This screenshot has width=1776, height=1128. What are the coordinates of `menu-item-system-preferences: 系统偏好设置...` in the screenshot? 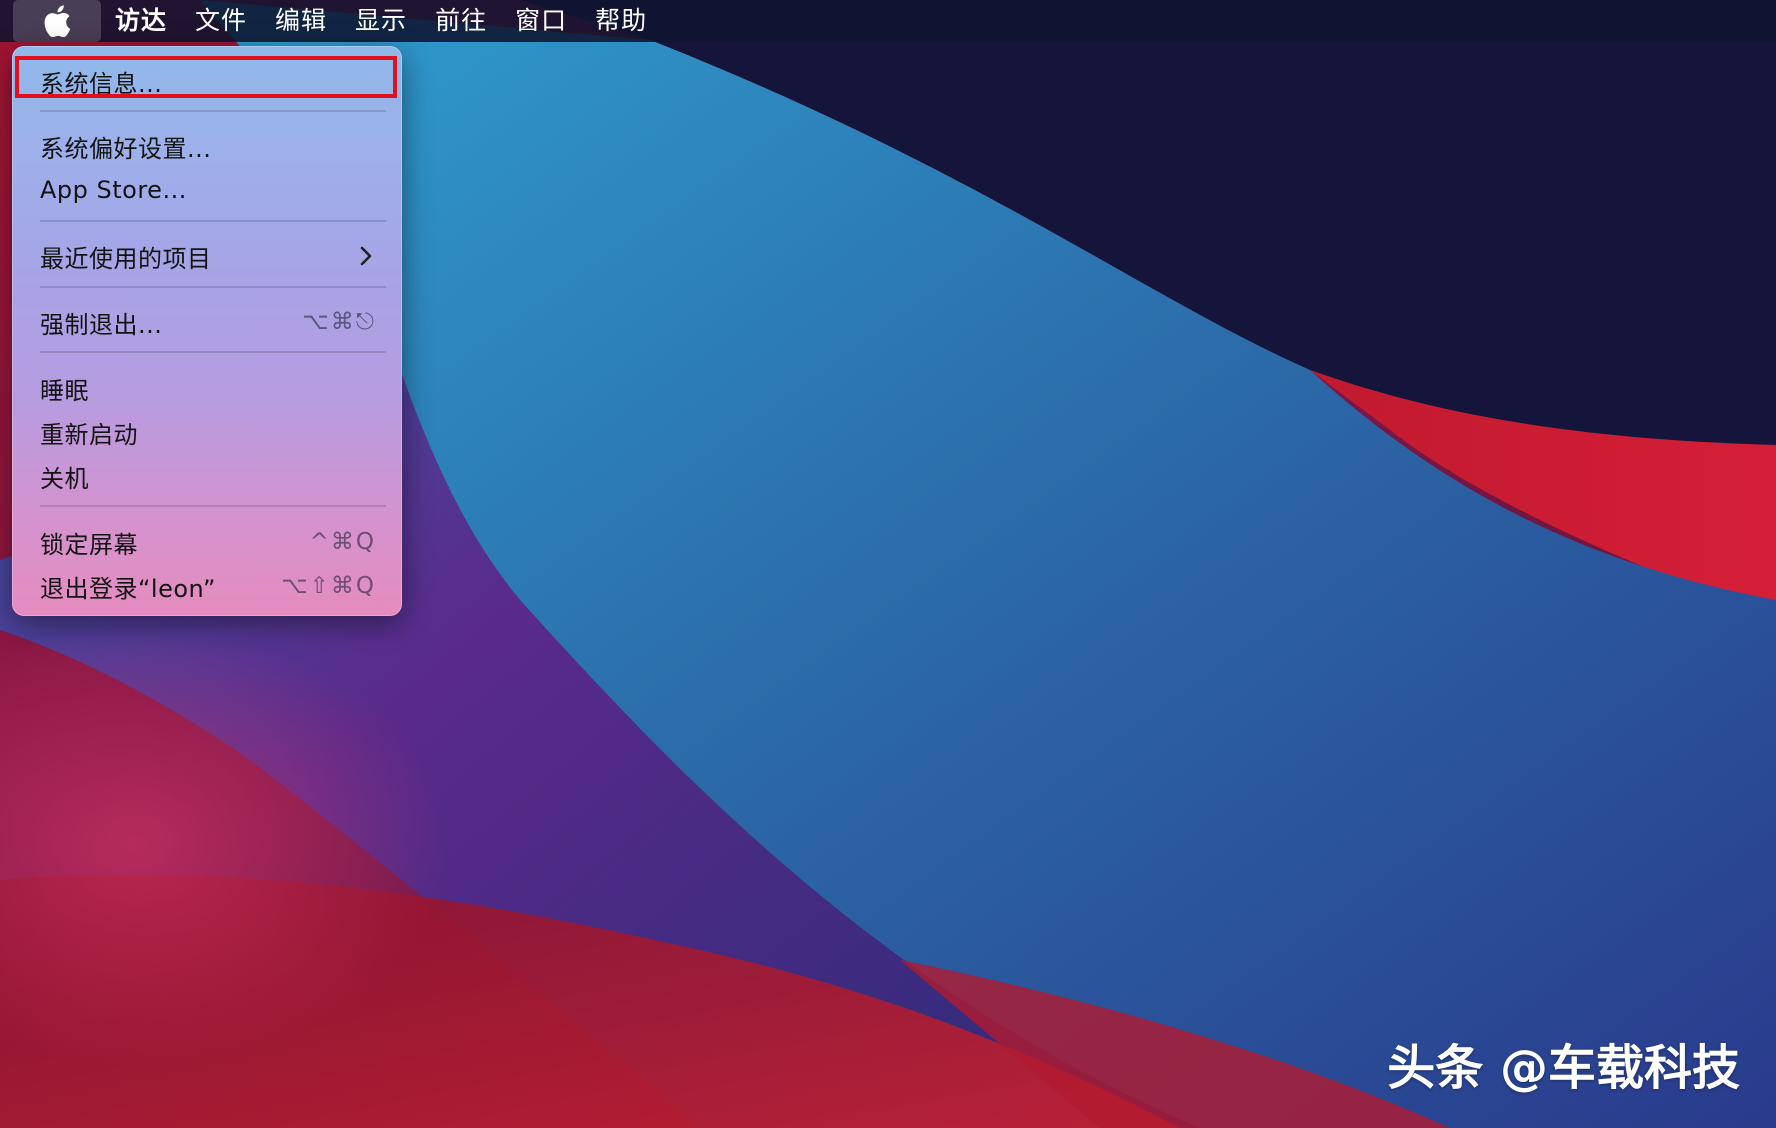 It's located at (207, 146).